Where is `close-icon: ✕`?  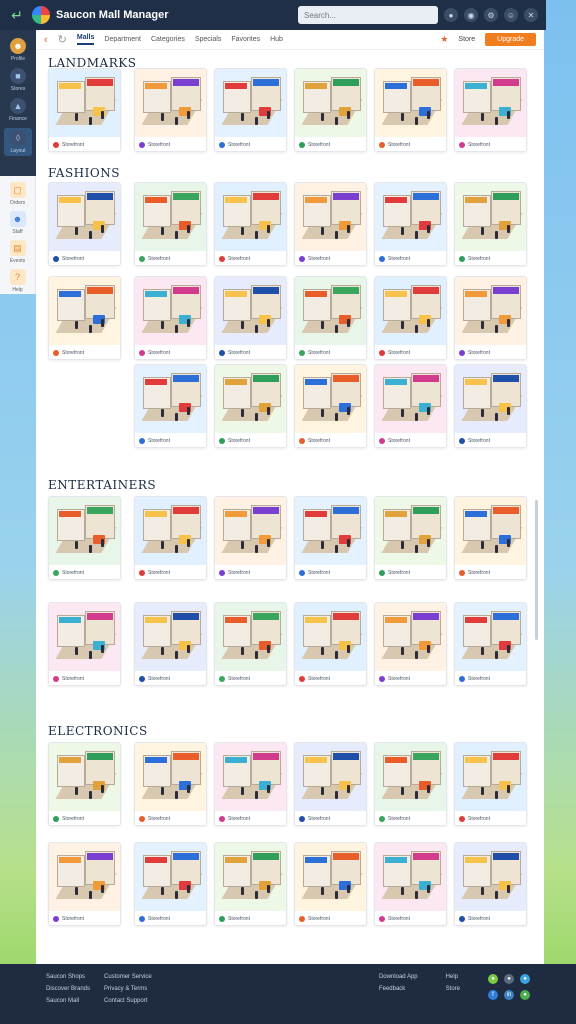 close-icon: ✕ is located at coordinates (531, 15).